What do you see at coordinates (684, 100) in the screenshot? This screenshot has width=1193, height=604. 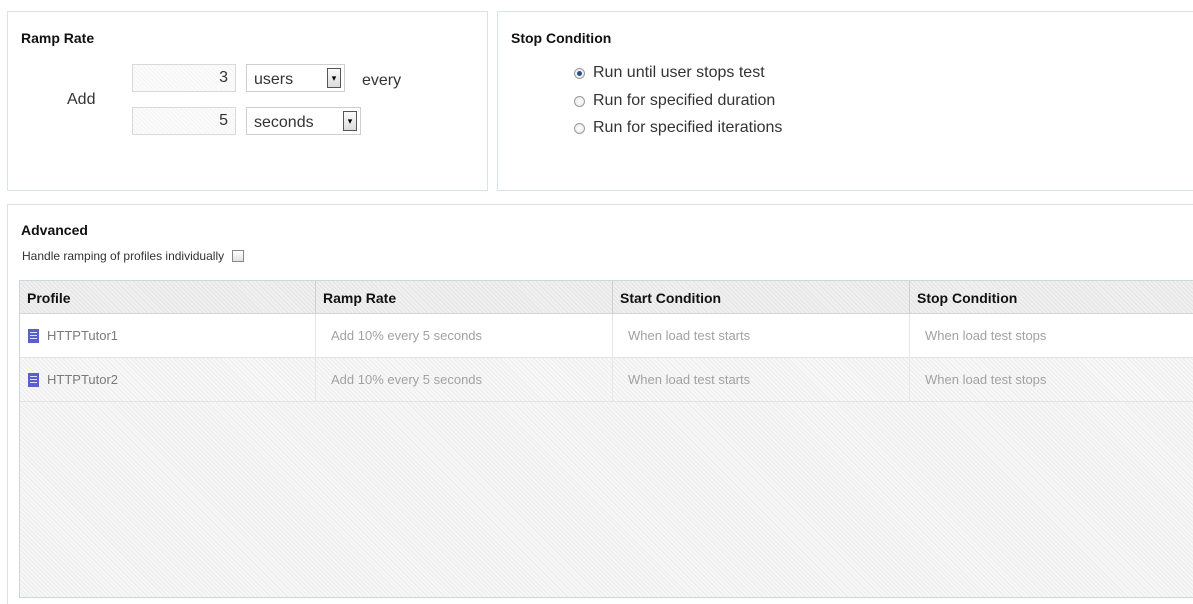 I see `radio-label: Run for specified duration` at bounding box center [684, 100].